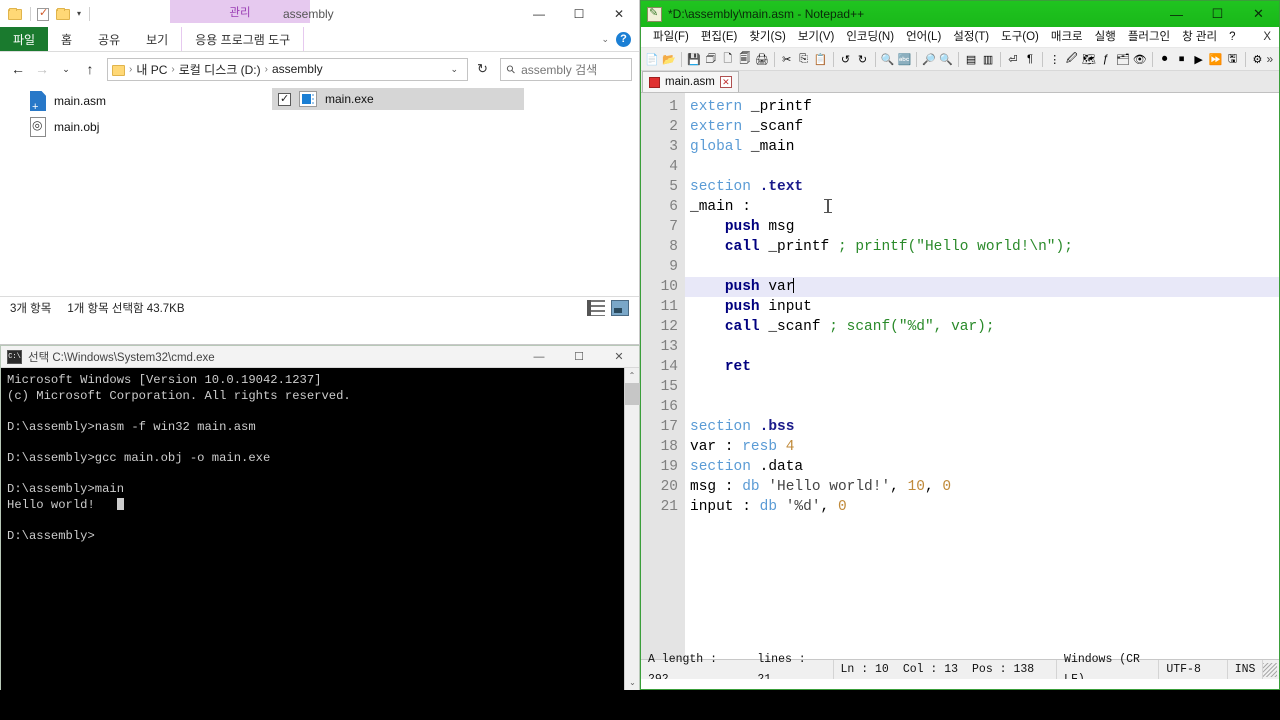 This screenshot has height=720, width=1280. What do you see at coordinates (1246, 669) in the screenshot?
I see `status-insert-mode: INS` at bounding box center [1246, 669].